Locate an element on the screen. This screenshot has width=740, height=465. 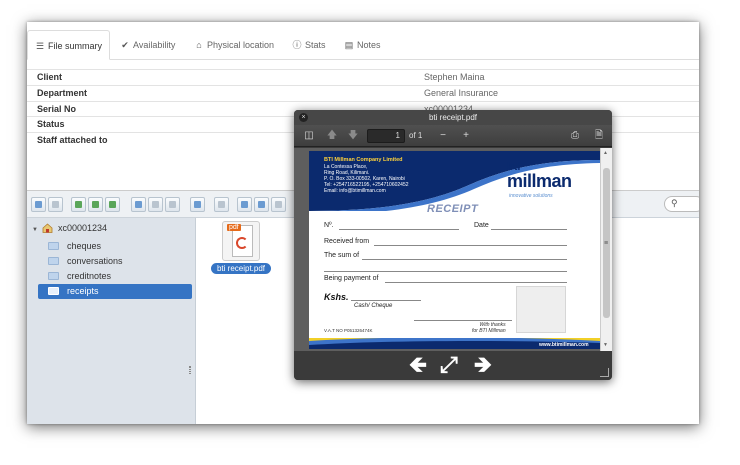
tab-file-summary: ☰ File summary is located at coordinates (69, 45).